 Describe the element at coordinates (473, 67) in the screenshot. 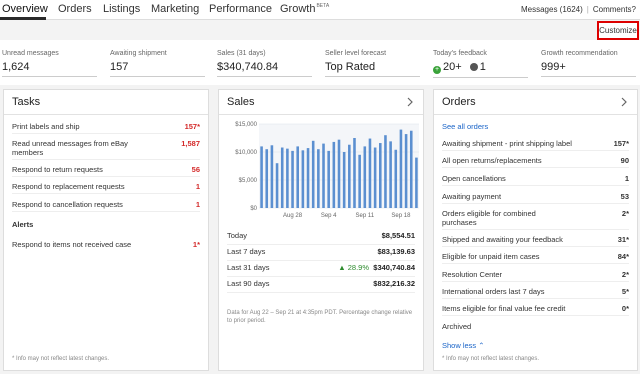

I see `neutral-feedback-icon` at that location.